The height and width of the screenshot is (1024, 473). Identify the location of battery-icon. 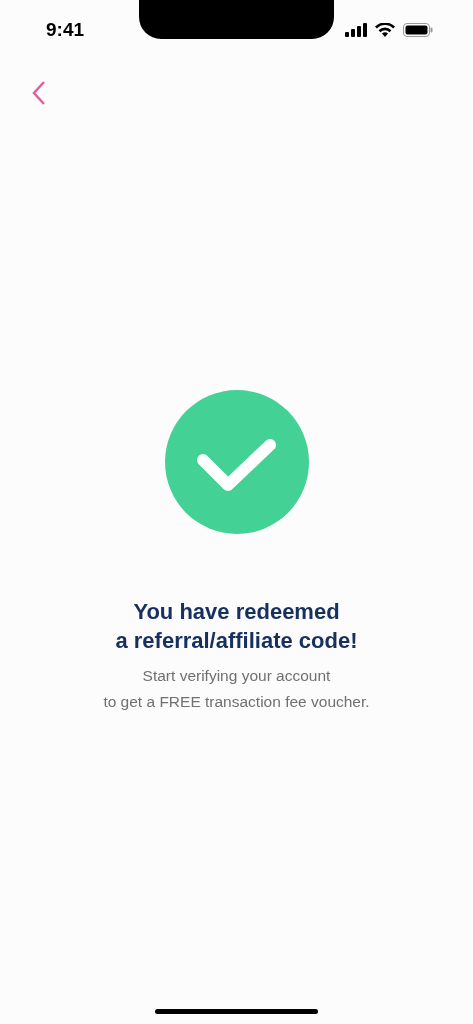
(418, 30).